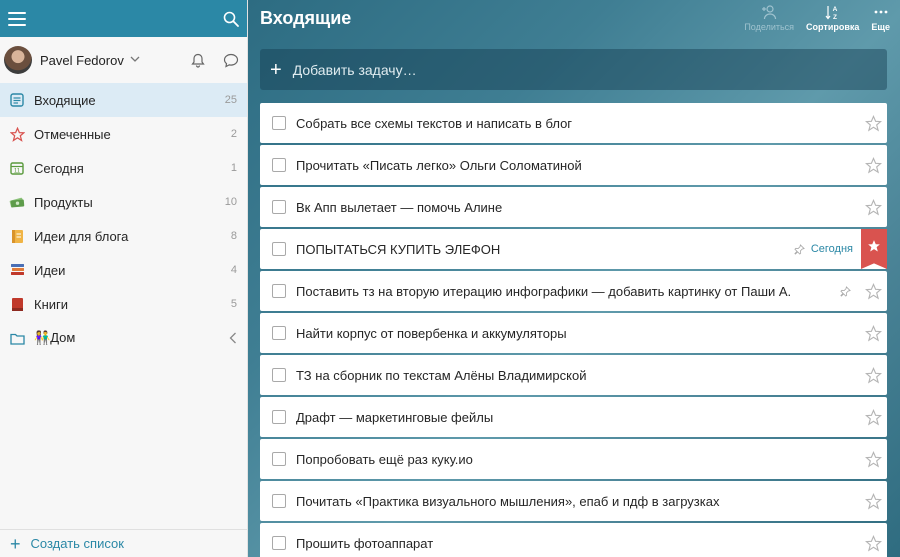 Image resolution: width=900 pixels, height=557 pixels. What do you see at coordinates (880, 27) in the screenshot?
I see `more-label: Еще` at bounding box center [880, 27].